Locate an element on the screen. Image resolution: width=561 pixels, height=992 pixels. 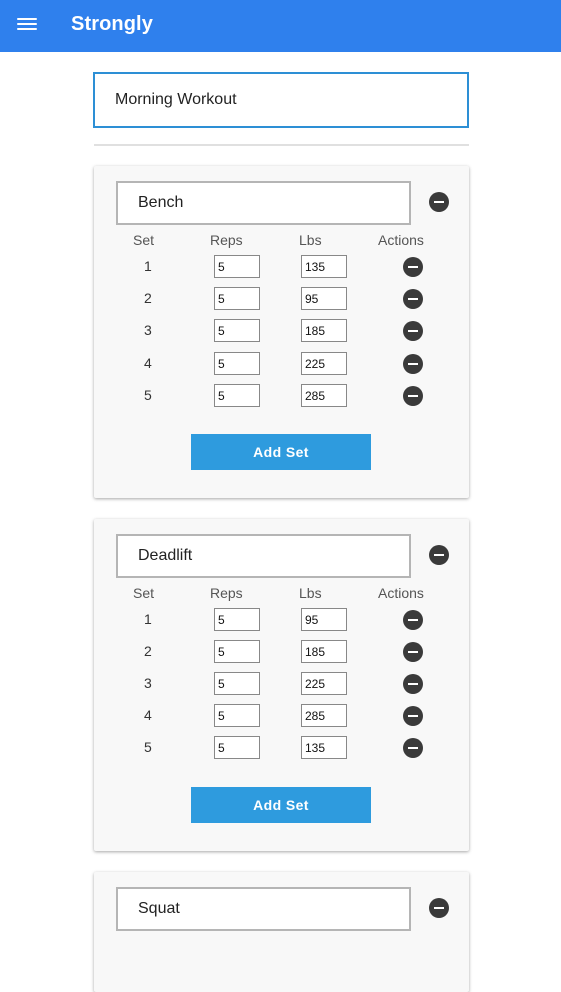
exercise-card is located at coordinates (281, 932).